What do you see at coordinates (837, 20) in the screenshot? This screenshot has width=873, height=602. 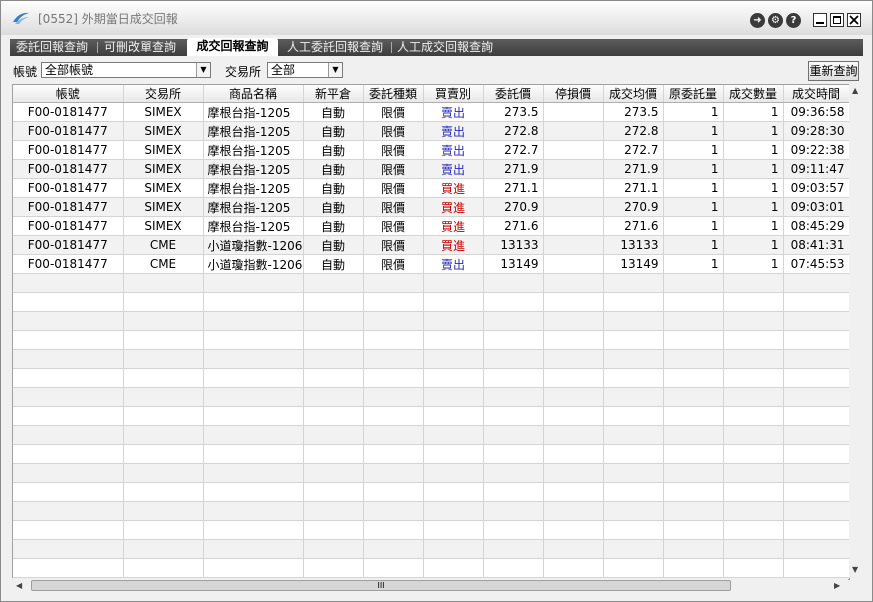 I see `maximize-icon` at bounding box center [837, 20].